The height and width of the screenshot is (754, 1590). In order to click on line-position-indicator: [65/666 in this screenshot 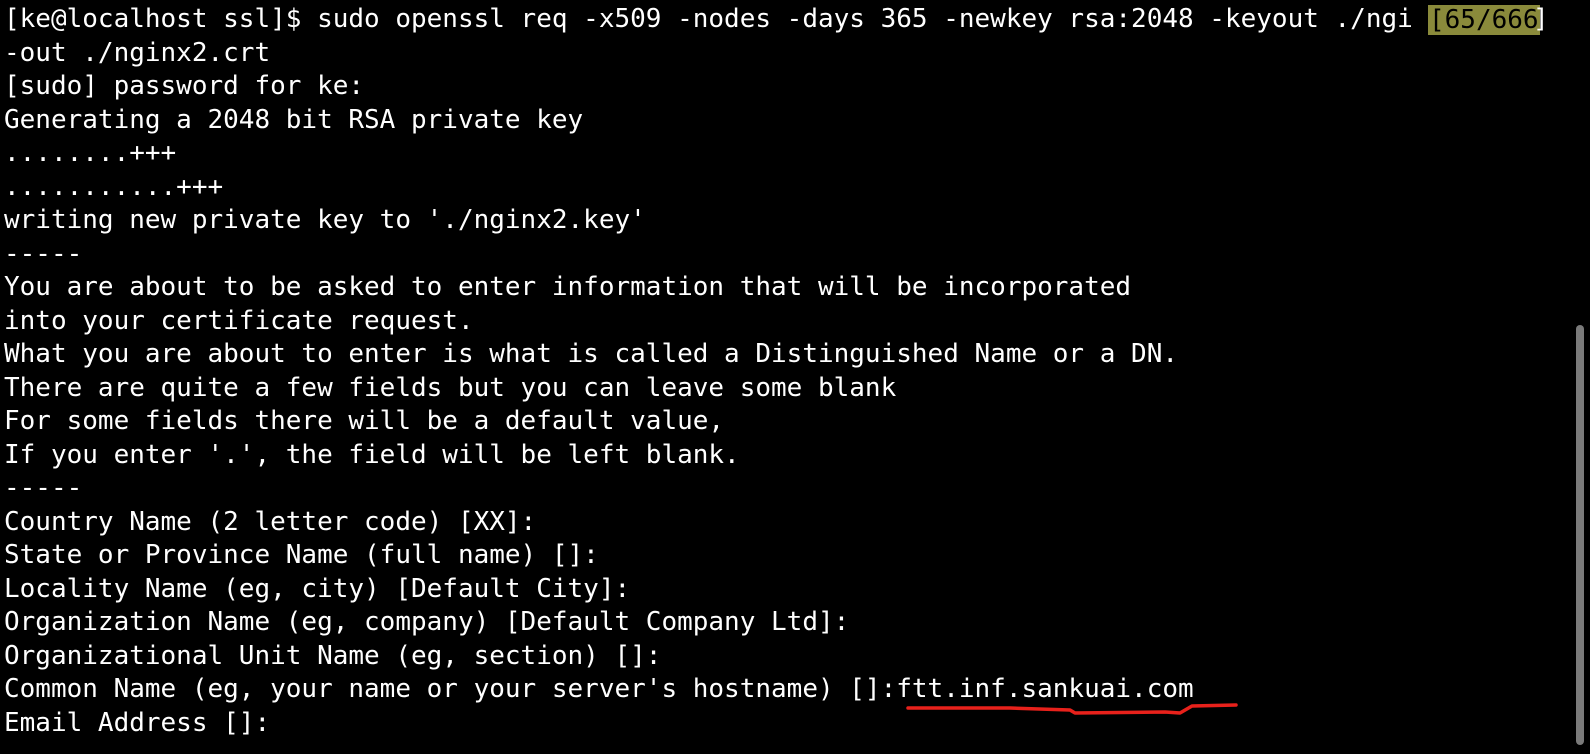, I will do `click(1484, 20)`.